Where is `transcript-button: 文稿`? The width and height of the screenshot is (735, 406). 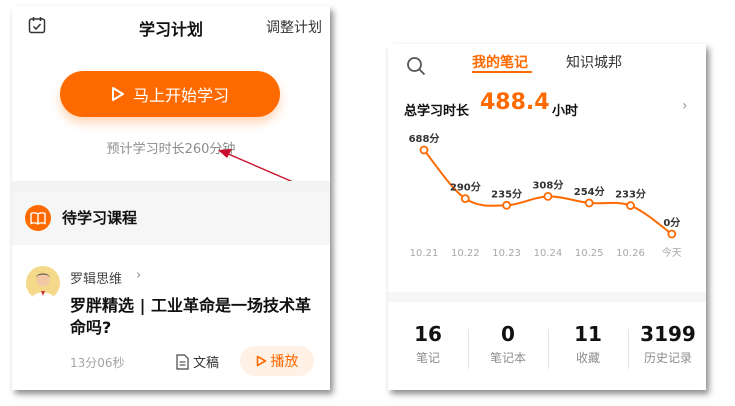 transcript-button: 文稿 is located at coordinates (197, 361).